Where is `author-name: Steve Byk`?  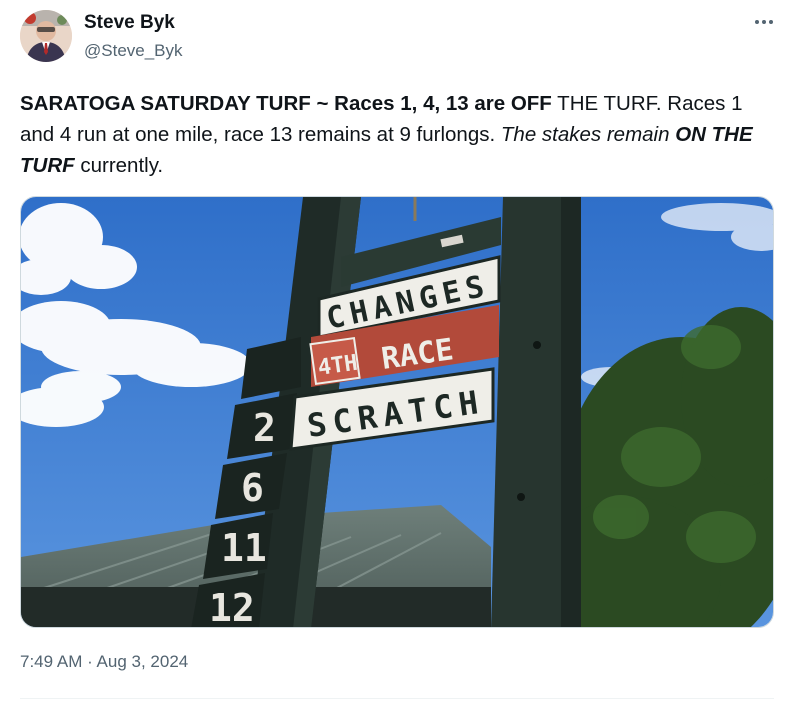 author-name: Steve Byk is located at coordinates (129, 23).